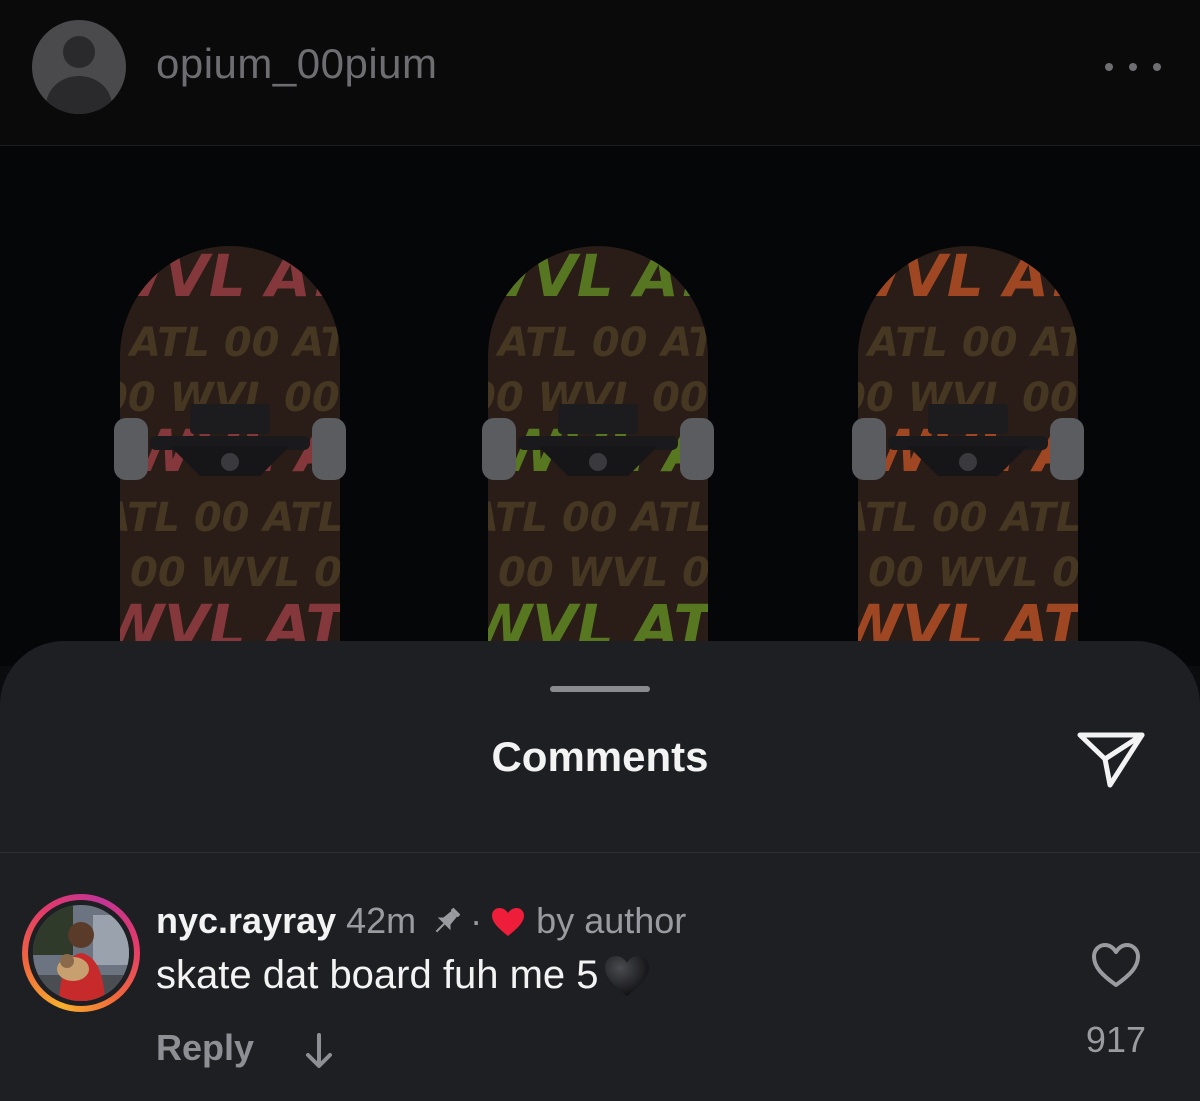  I want to click on avatar, so click(79, 67).